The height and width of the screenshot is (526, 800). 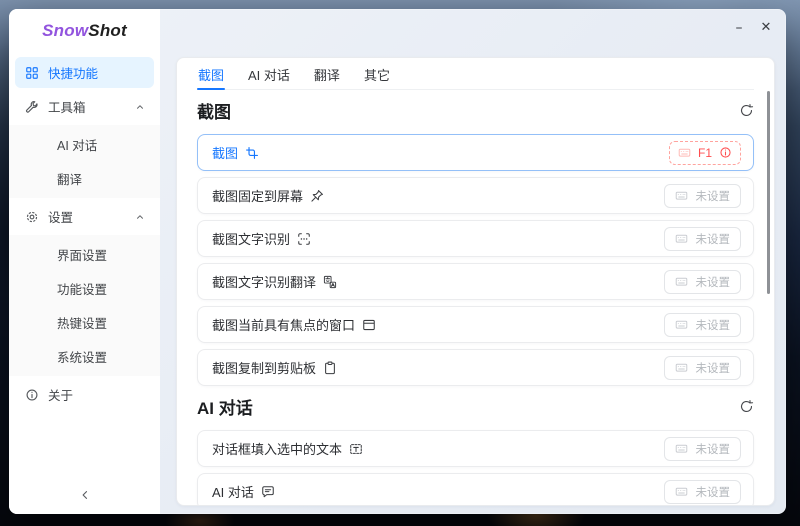 What do you see at coordinates (475, 238) in the screenshot?
I see `hotkey-row-ocr: 截图文字识别 未设置` at bounding box center [475, 238].